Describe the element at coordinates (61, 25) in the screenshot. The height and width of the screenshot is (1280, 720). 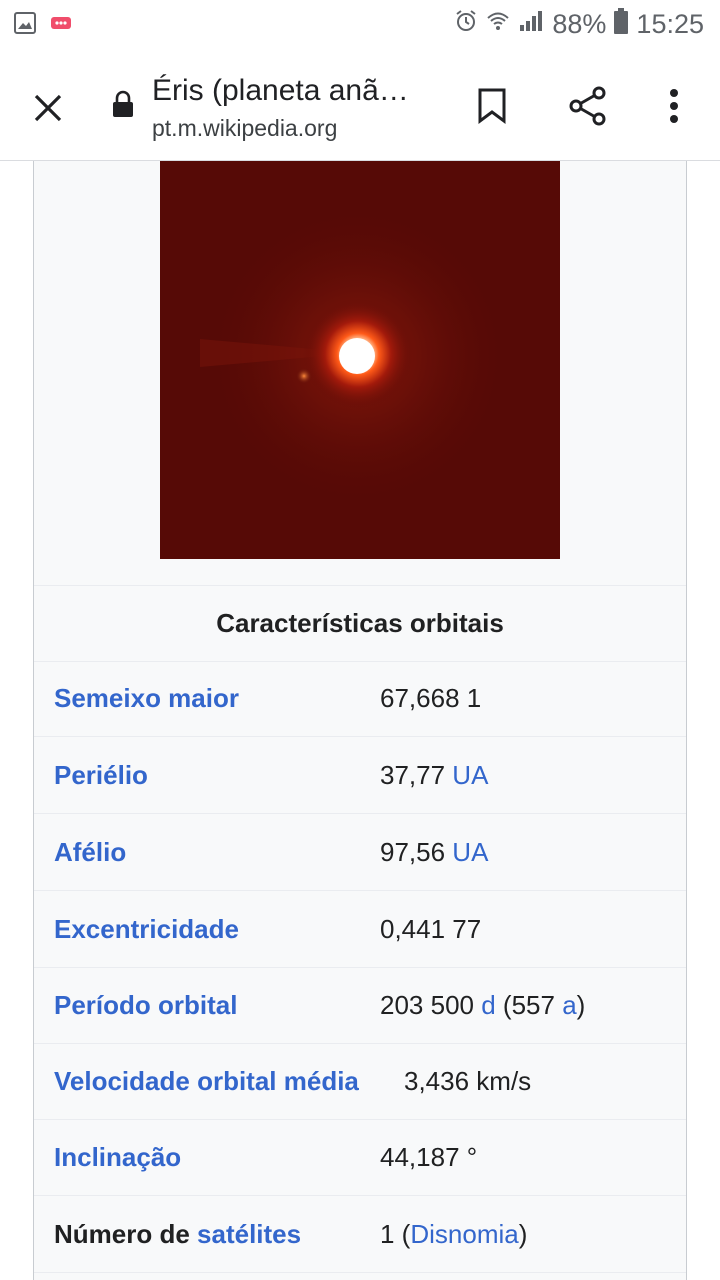
I see `app-notification-icon` at that location.